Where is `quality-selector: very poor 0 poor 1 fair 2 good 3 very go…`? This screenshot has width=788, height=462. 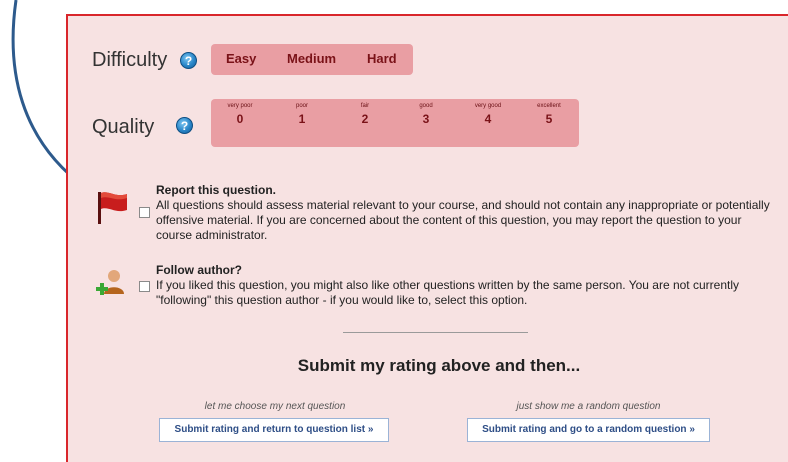
quality-selector: very poor 0 poor 1 fair 2 good 3 very go… is located at coordinates (395, 123).